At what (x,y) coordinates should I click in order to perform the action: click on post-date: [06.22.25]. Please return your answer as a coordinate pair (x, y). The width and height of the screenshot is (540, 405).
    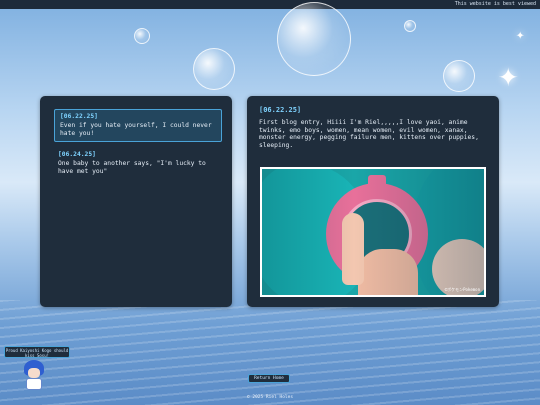
    Looking at the image, I should click on (280, 110).